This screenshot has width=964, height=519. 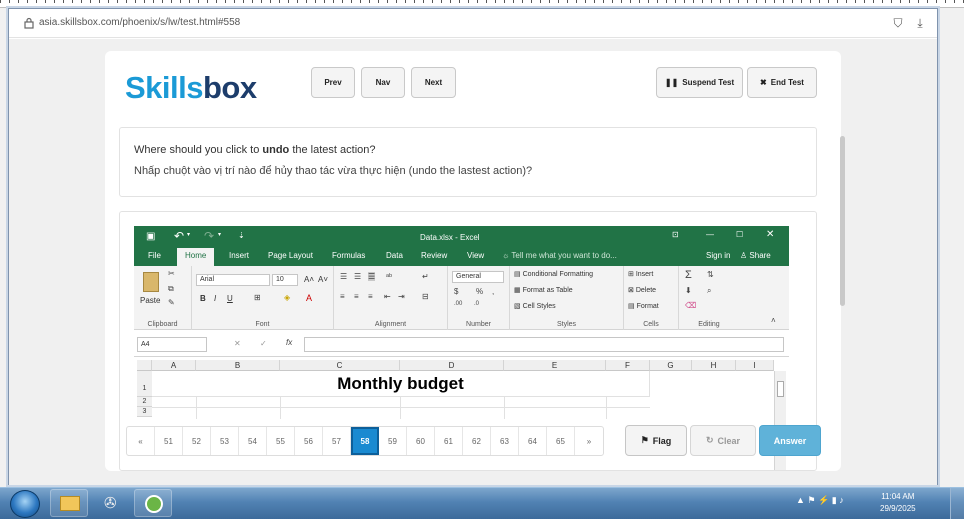 What do you see at coordinates (535, 306) in the screenshot?
I see `cell-styles-button: ▧ Cell Styles` at bounding box center [535, 306].